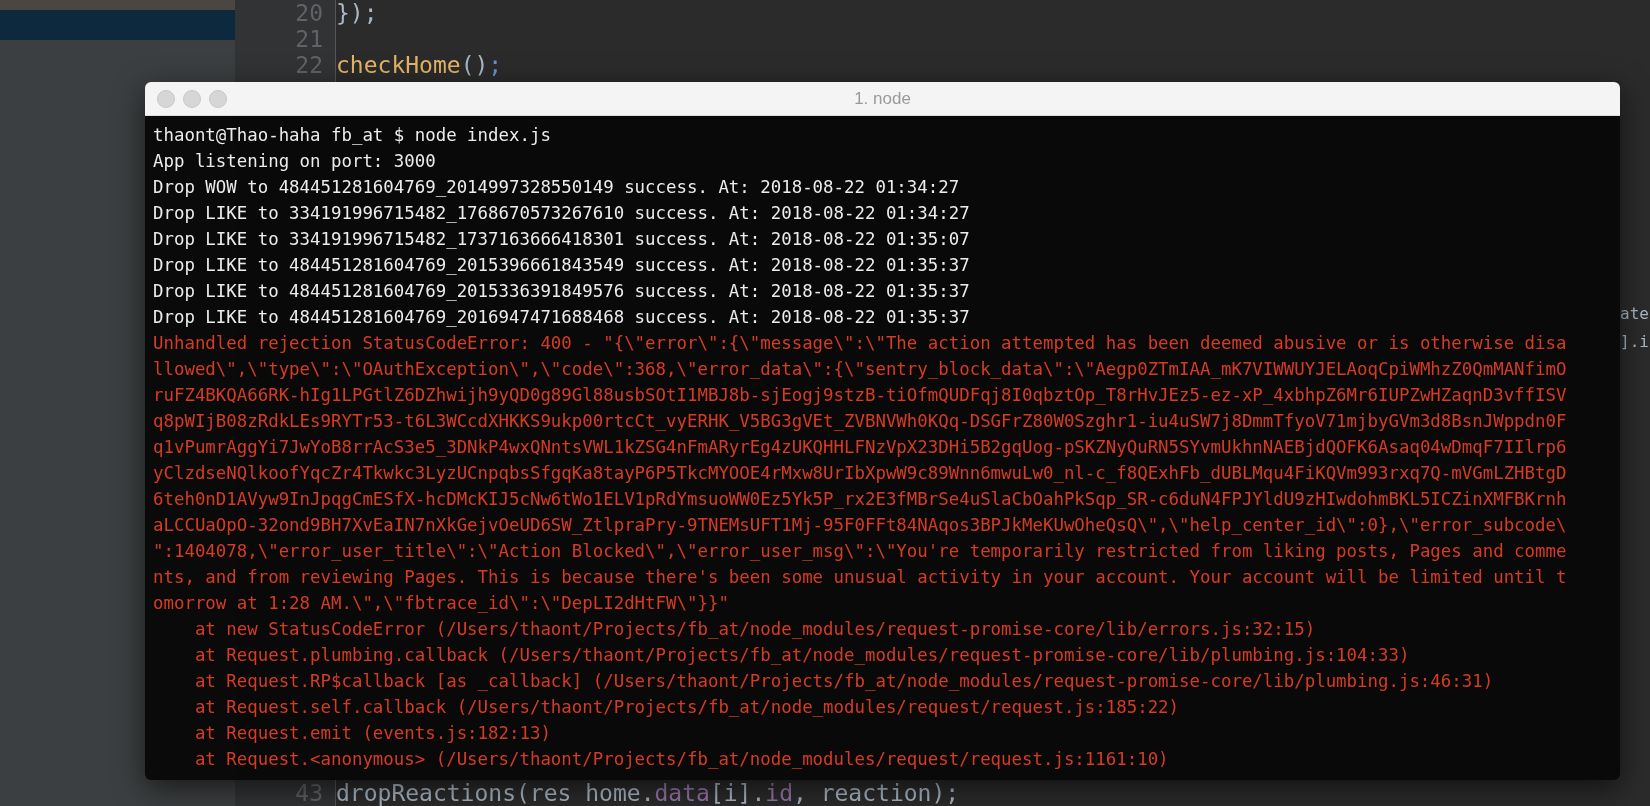 This screenshot has height=806, width=1650. Describe the element at coordinates (801, 655) in the screenshot. I see `error-line: at Request.plumbing.callback (/Users/thaont/Projects/fb_at/node_modules/request-promise-core/lib/plumbing.js:104:33)` at that location.